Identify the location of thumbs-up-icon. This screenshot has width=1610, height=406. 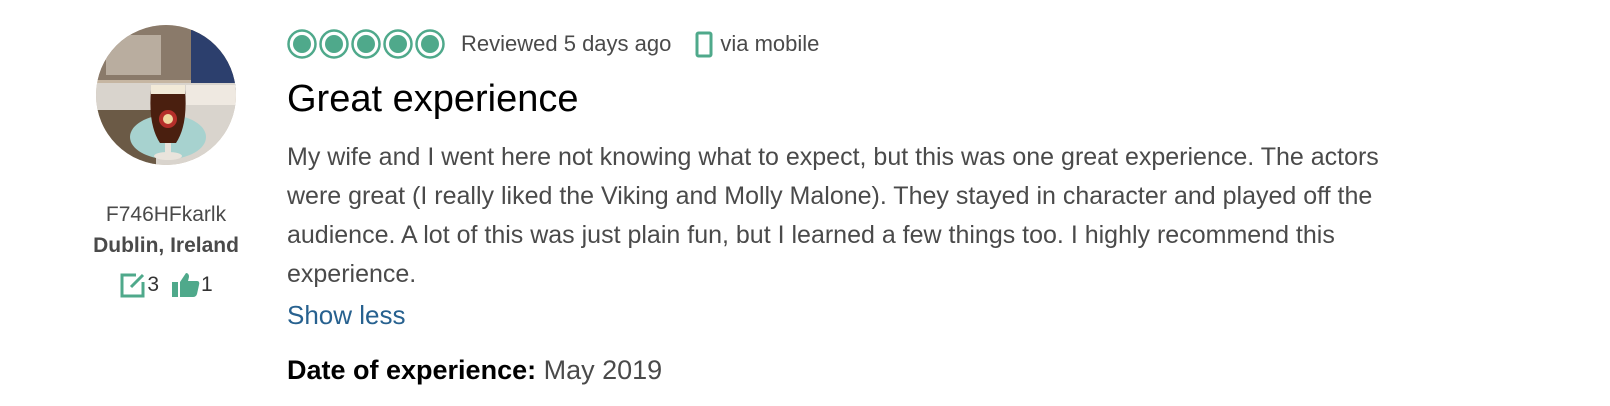
(186, 285).